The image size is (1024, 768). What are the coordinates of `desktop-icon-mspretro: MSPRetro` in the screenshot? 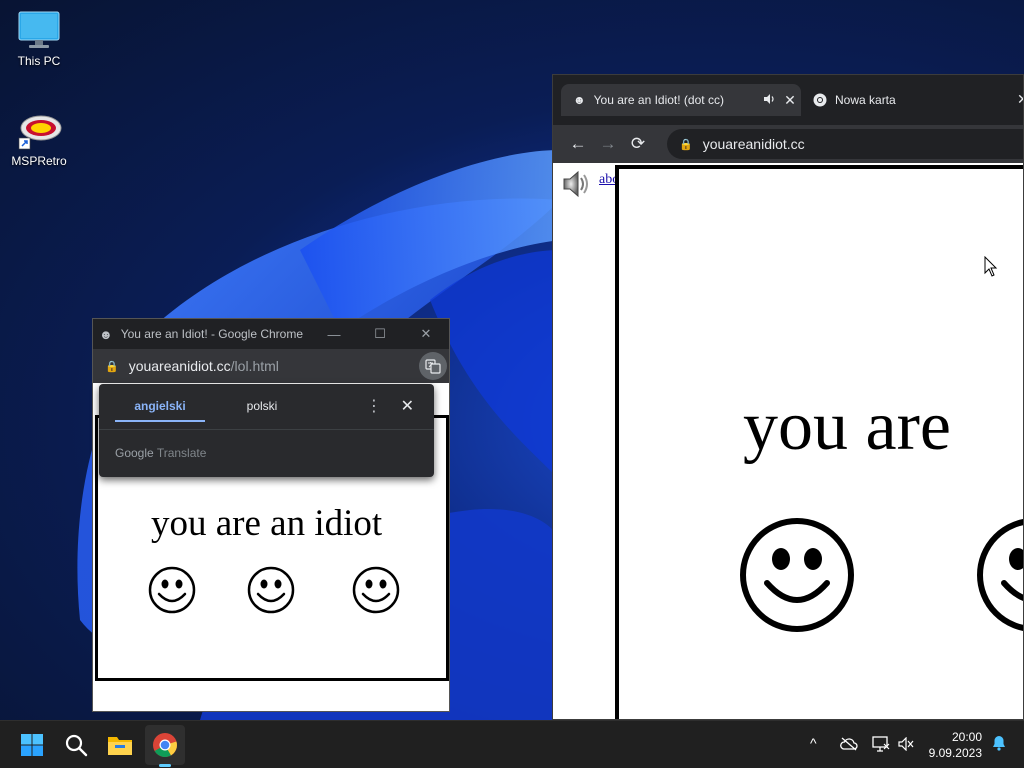 It's located at (39, 140).